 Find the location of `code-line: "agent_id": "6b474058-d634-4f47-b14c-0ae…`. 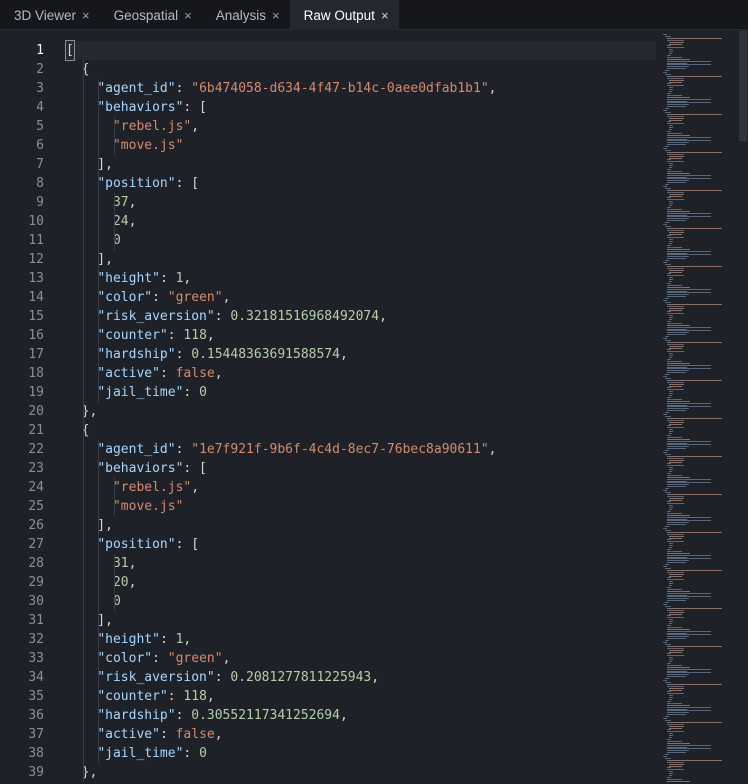

code-line: "agent_id": "6b474058-d634-4f47-b14c-0ae… is located at coordinates (361, 88).